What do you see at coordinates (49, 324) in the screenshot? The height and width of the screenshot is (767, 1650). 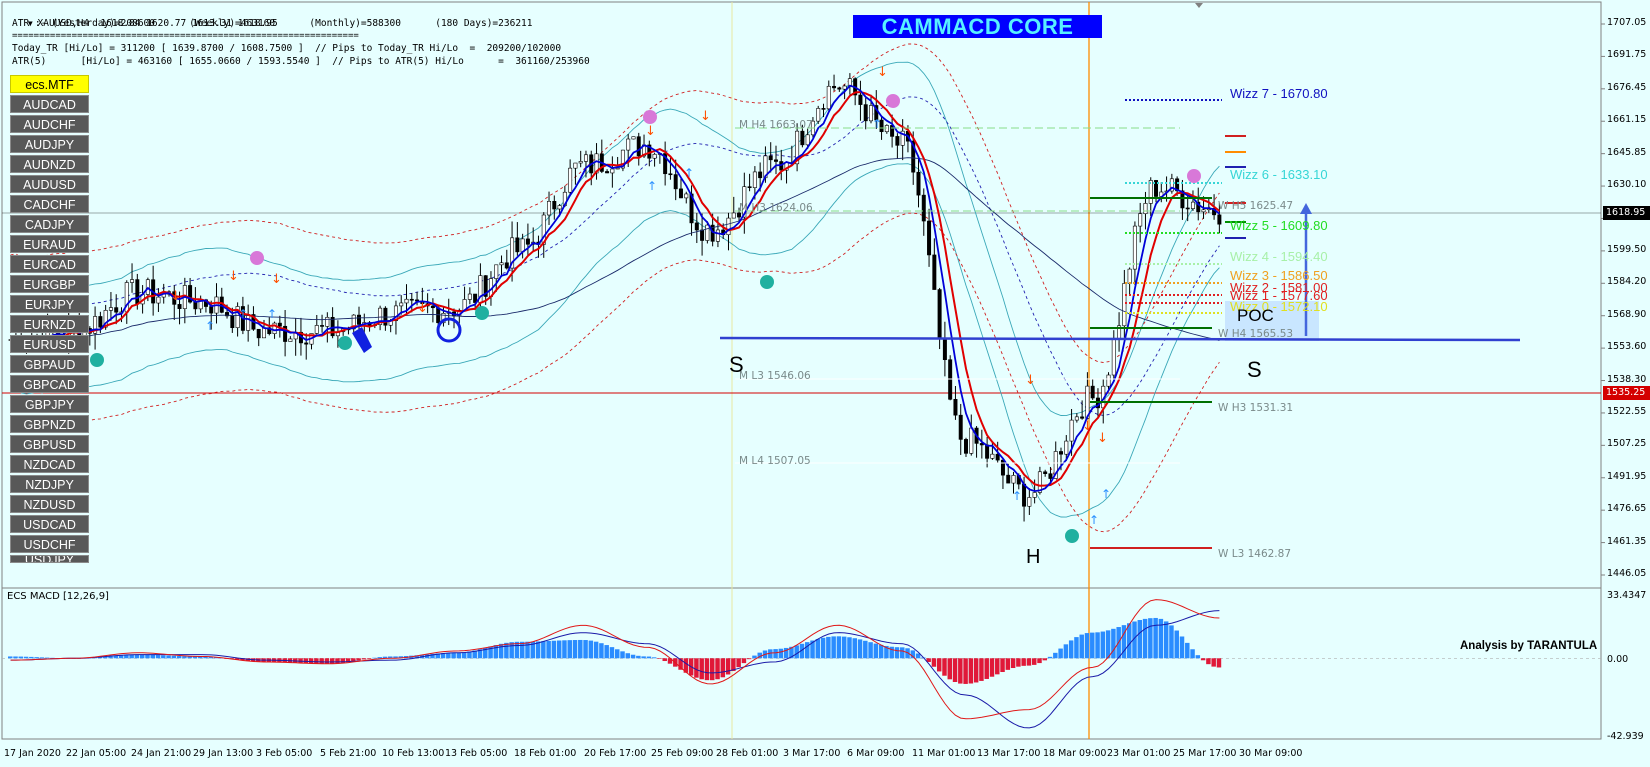 I see `symbol-button-eurnzd: EURNZD` at bounding box center [49, 324].